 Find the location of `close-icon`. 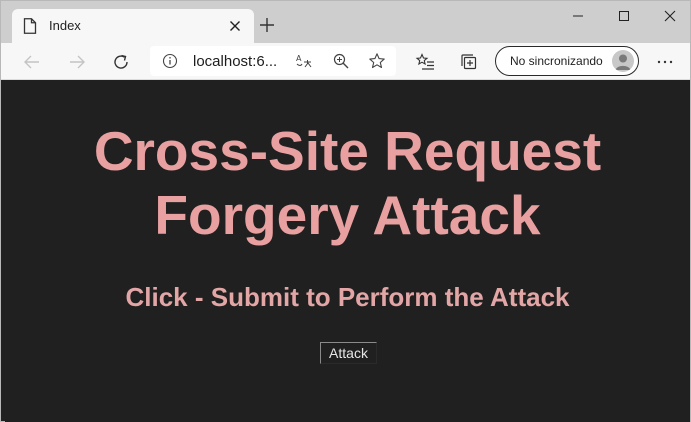

close-icon is located at coordinates (235, 26).